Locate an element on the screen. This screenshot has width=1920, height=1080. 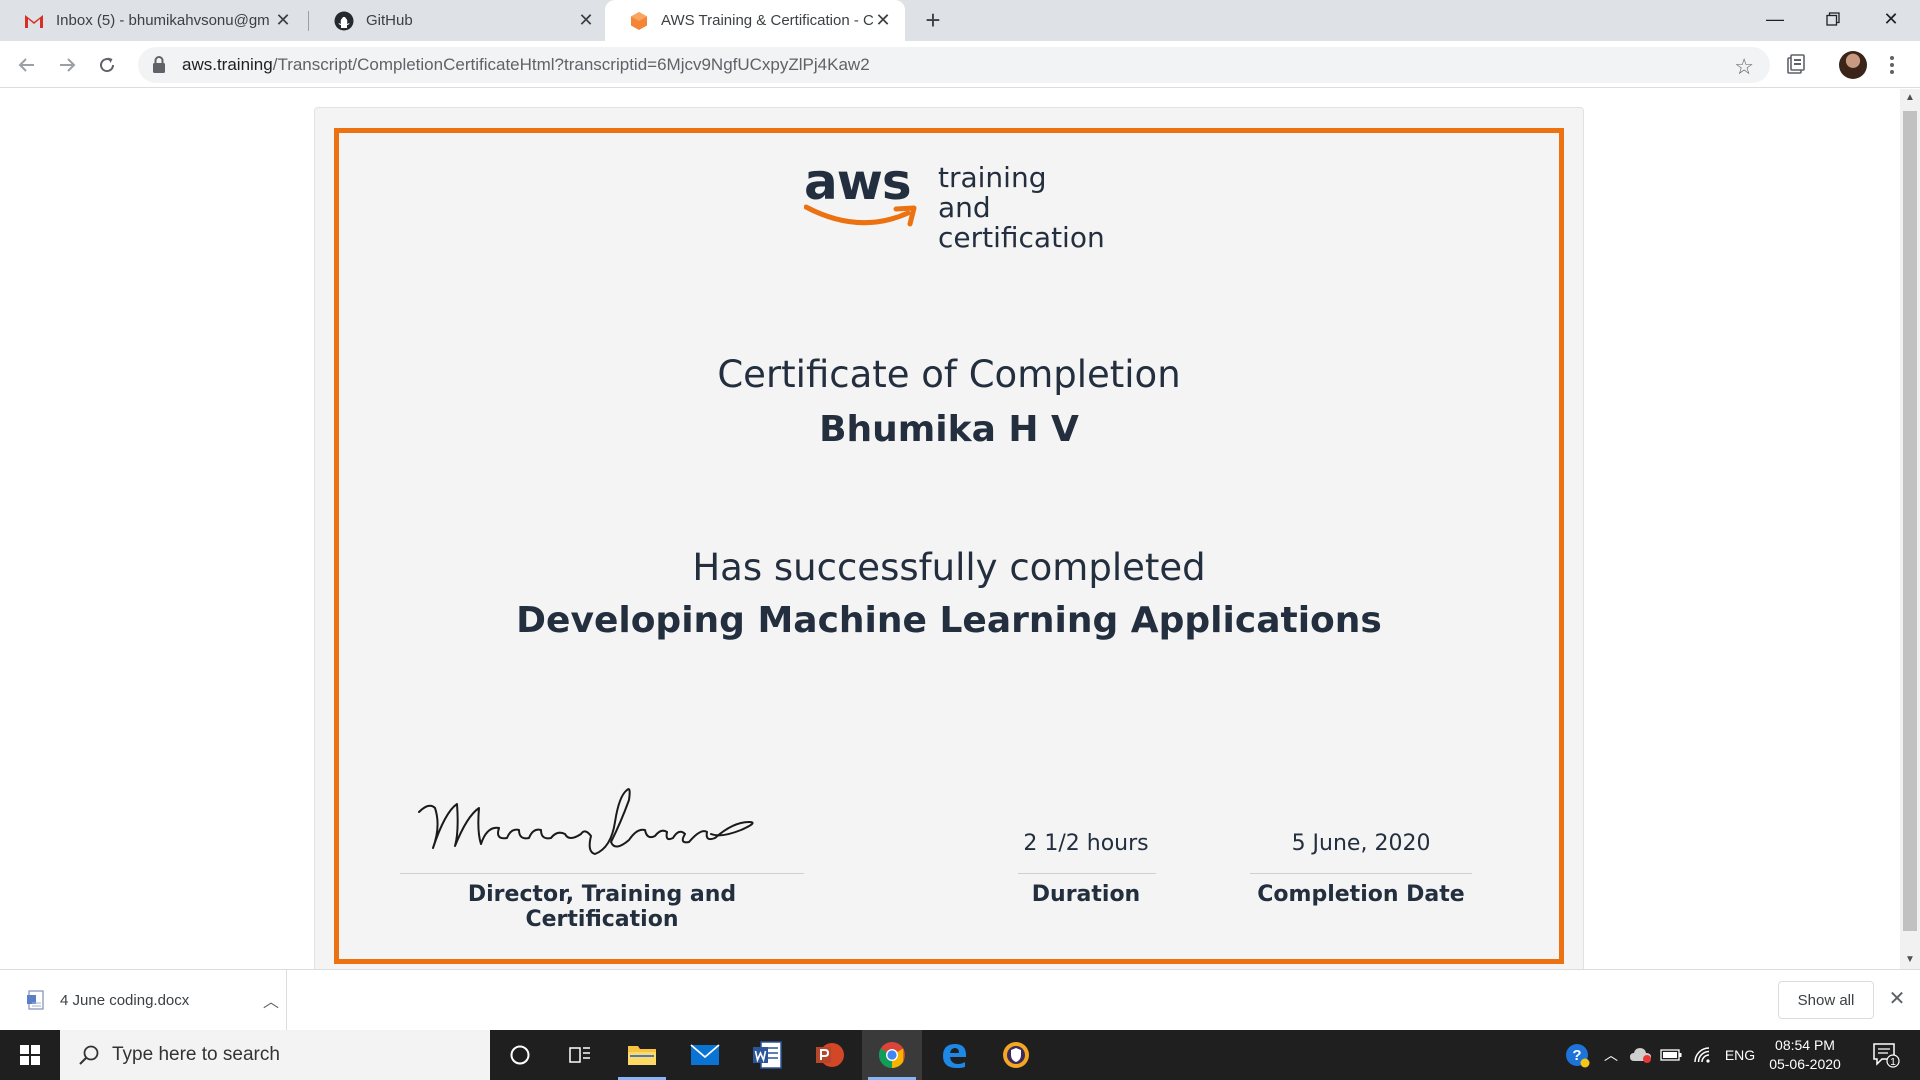
tab-title: GitHub is located at coordinates (389, 20).